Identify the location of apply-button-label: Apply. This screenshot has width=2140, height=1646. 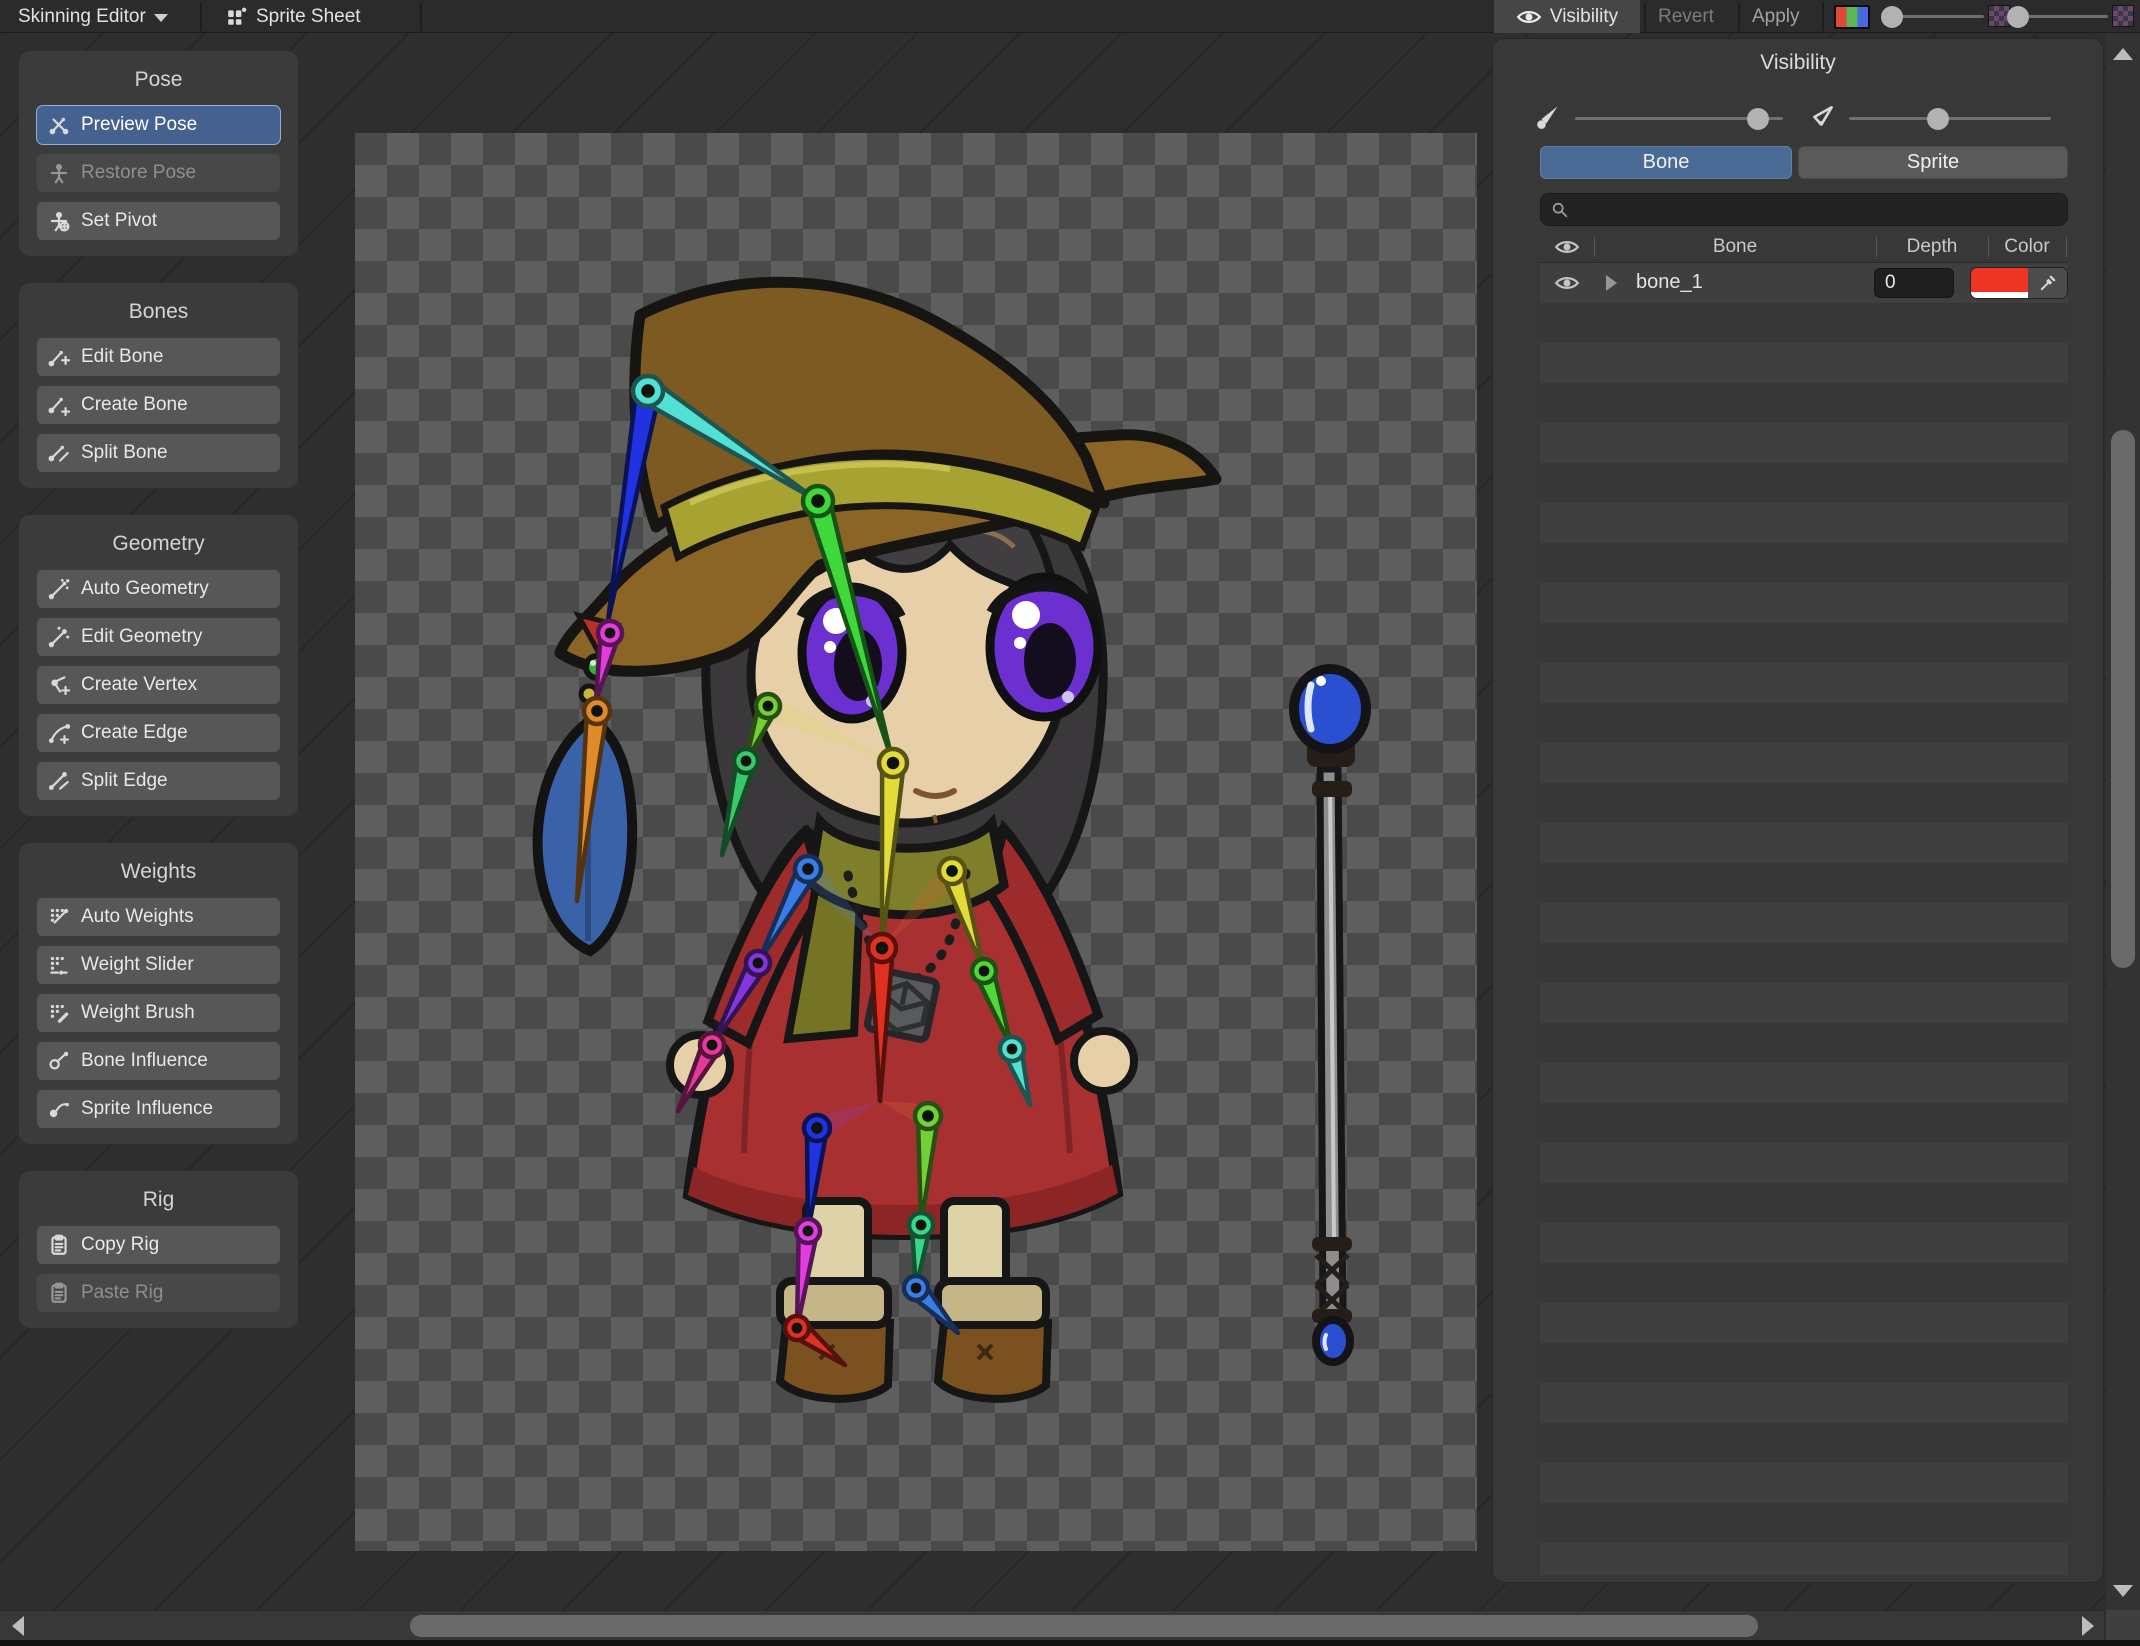
(1776, 16).